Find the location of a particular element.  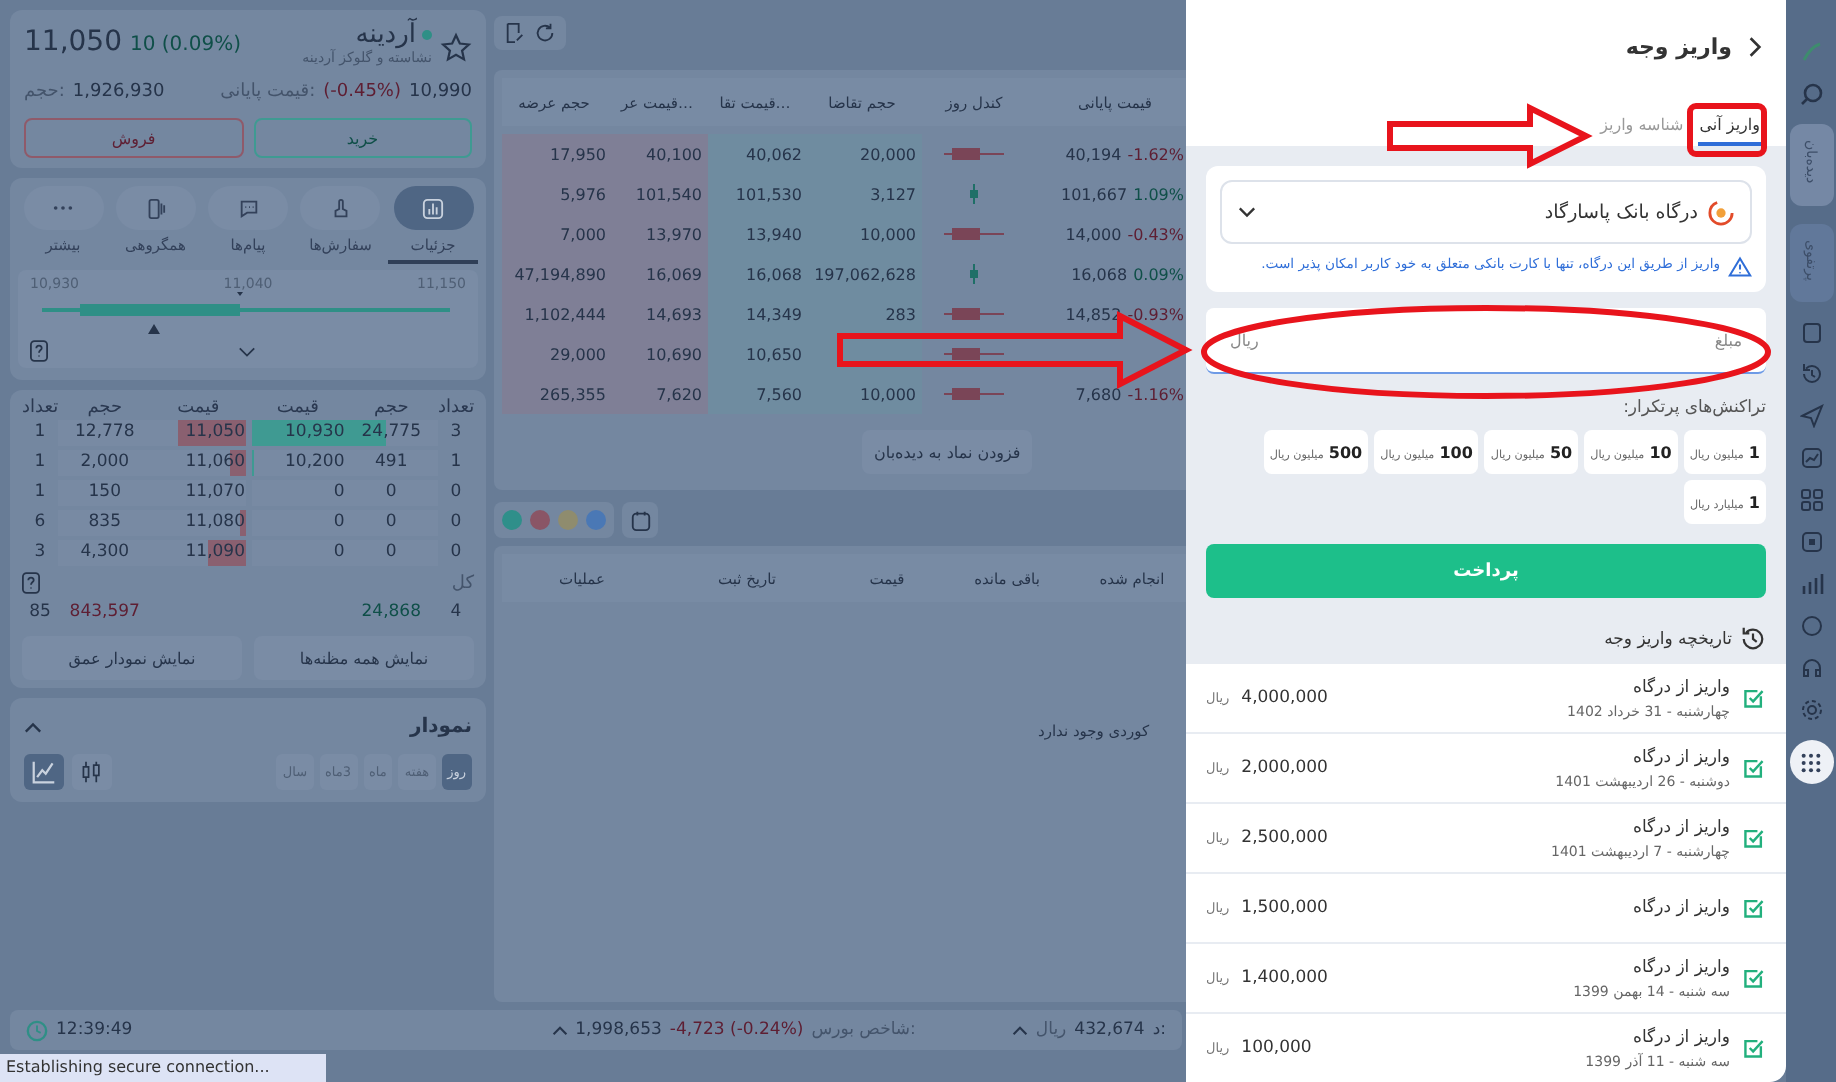

sell-button: فروش is located at coordinates (133, 138).